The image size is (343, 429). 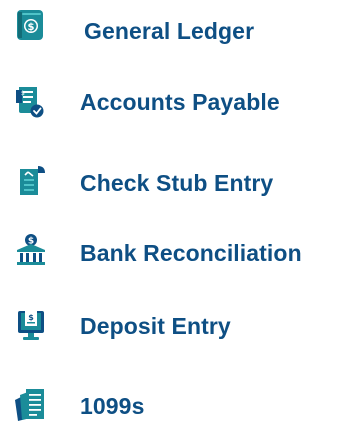 I want to click on menu-item-deposit-entry: $ Deposit Entry, so click(x=171, y=328).